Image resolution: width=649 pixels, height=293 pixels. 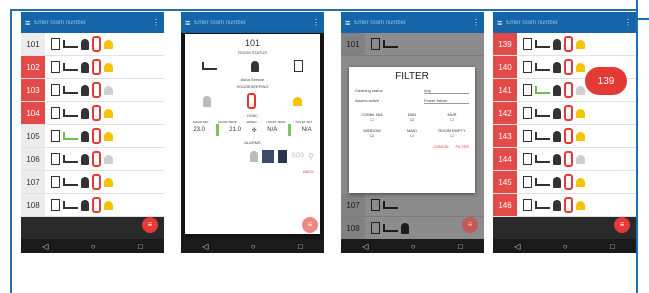 What do you see at coordinates (505, 205) in the screenshot?
I see `room-number: 146` at bounding box center [505, 205].